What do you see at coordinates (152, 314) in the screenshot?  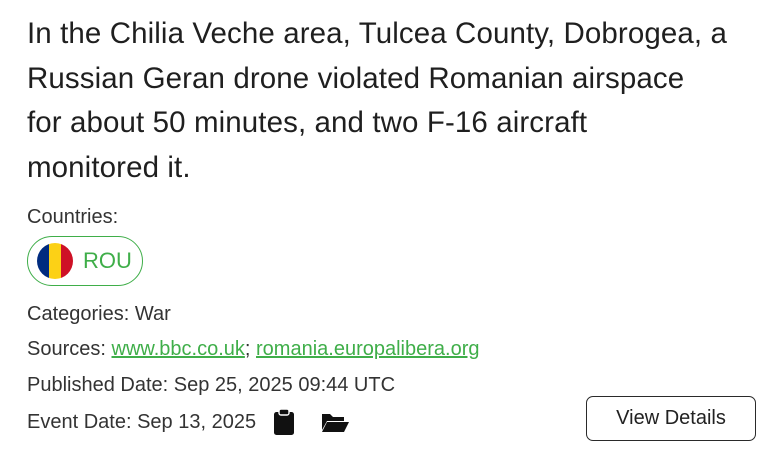 I see `categories-value: War` at bounding box center [152, 314].